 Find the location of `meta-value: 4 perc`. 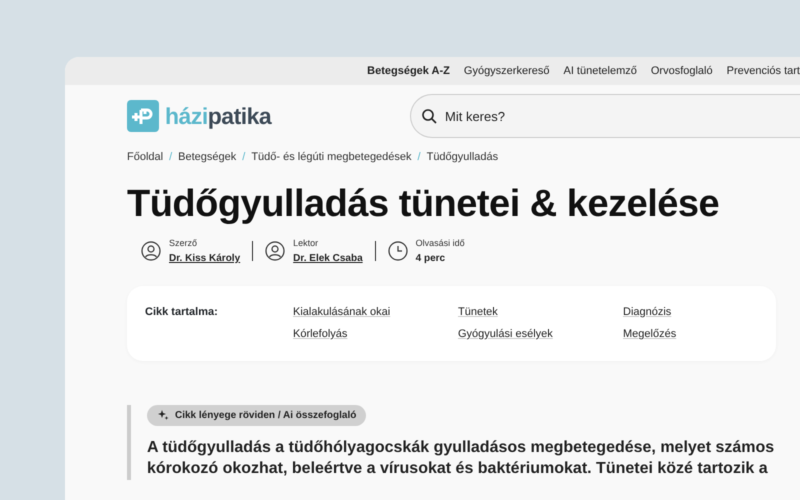

meta-value: 4 perc is located at coordinates (431, 259).